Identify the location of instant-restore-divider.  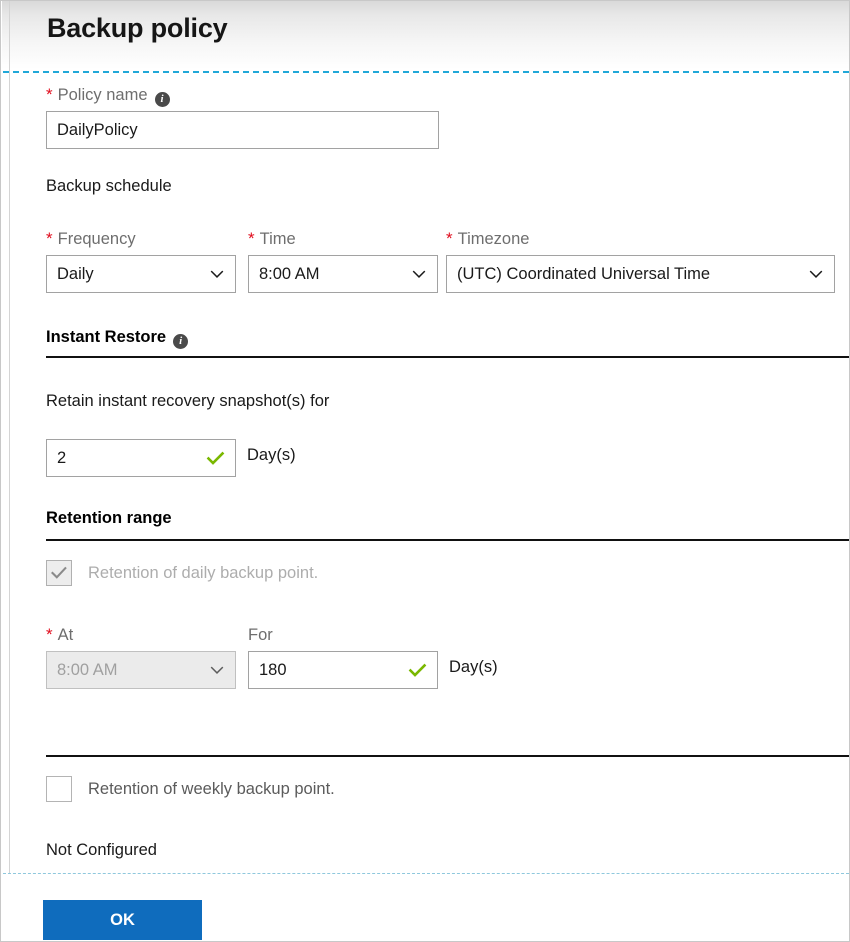
(447, 357).